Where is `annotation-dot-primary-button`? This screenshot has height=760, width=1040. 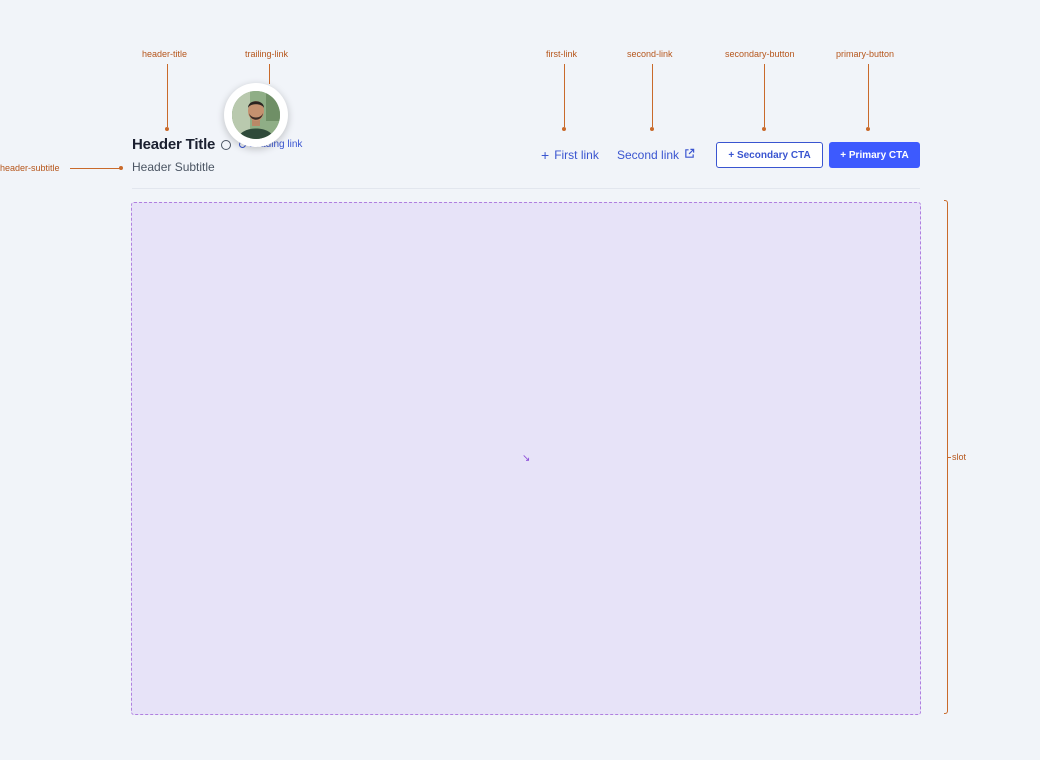
annotation-dot-primary-button is located at coordinates (868, 129).